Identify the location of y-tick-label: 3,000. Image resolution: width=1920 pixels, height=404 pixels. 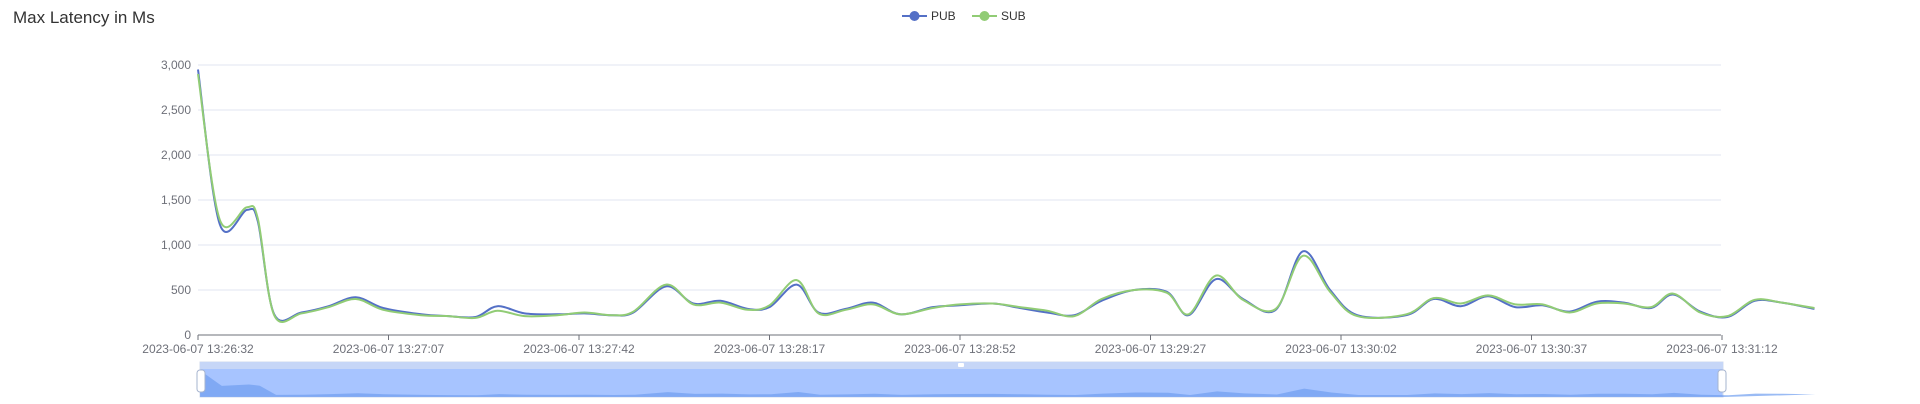
(176, 65).